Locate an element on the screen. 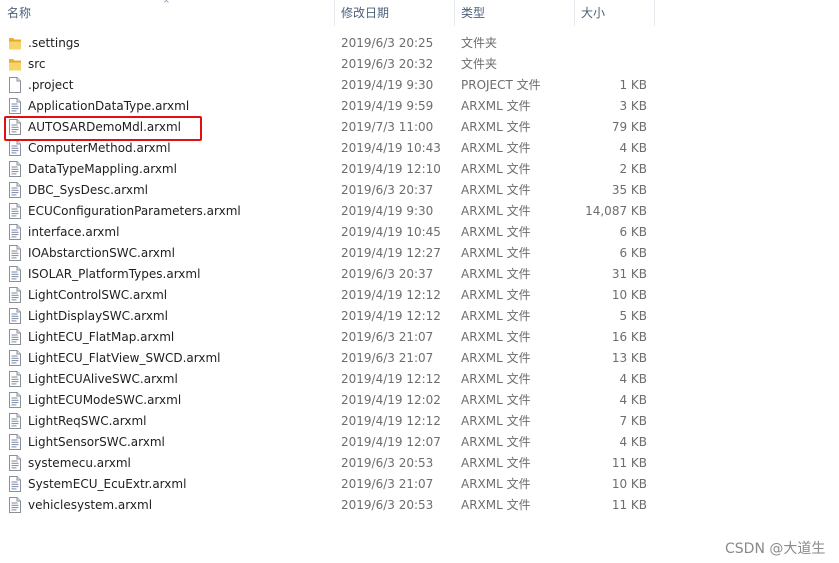 The width and height of the screenshot is (839, 563). file-date: 2019/4/19 12:27 is located at coordinates (391, 253).